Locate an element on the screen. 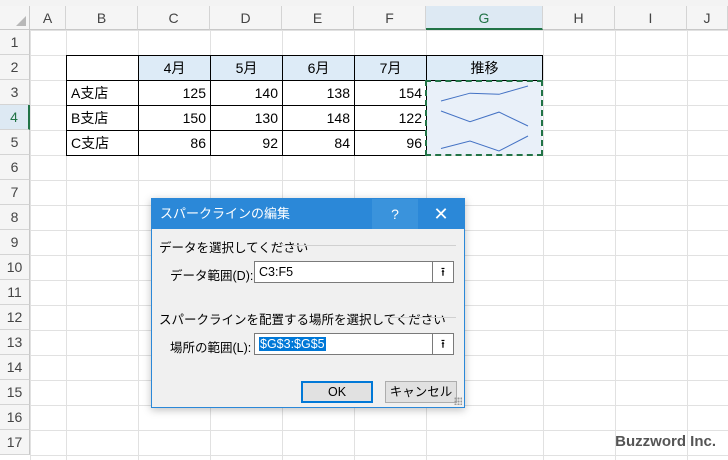 This screenshot has width=728, height=460. copy-marquee-selection is located at coordinates (484, 118).